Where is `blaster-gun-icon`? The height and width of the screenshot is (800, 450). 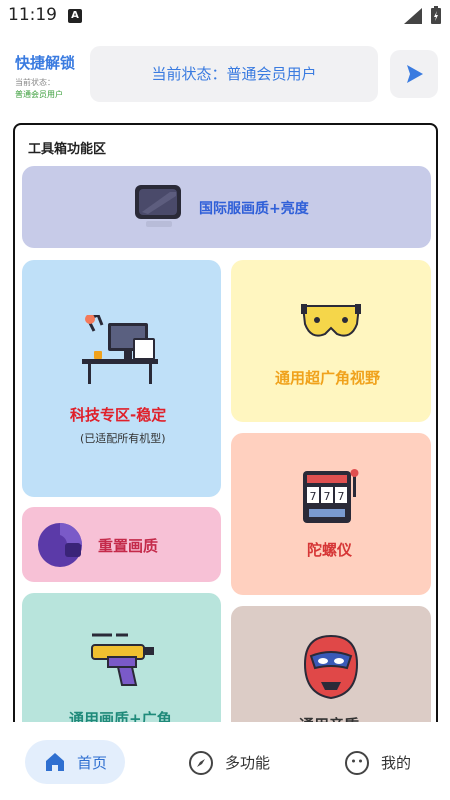
blaster-gun-icon is located at coordinates (122, 659).